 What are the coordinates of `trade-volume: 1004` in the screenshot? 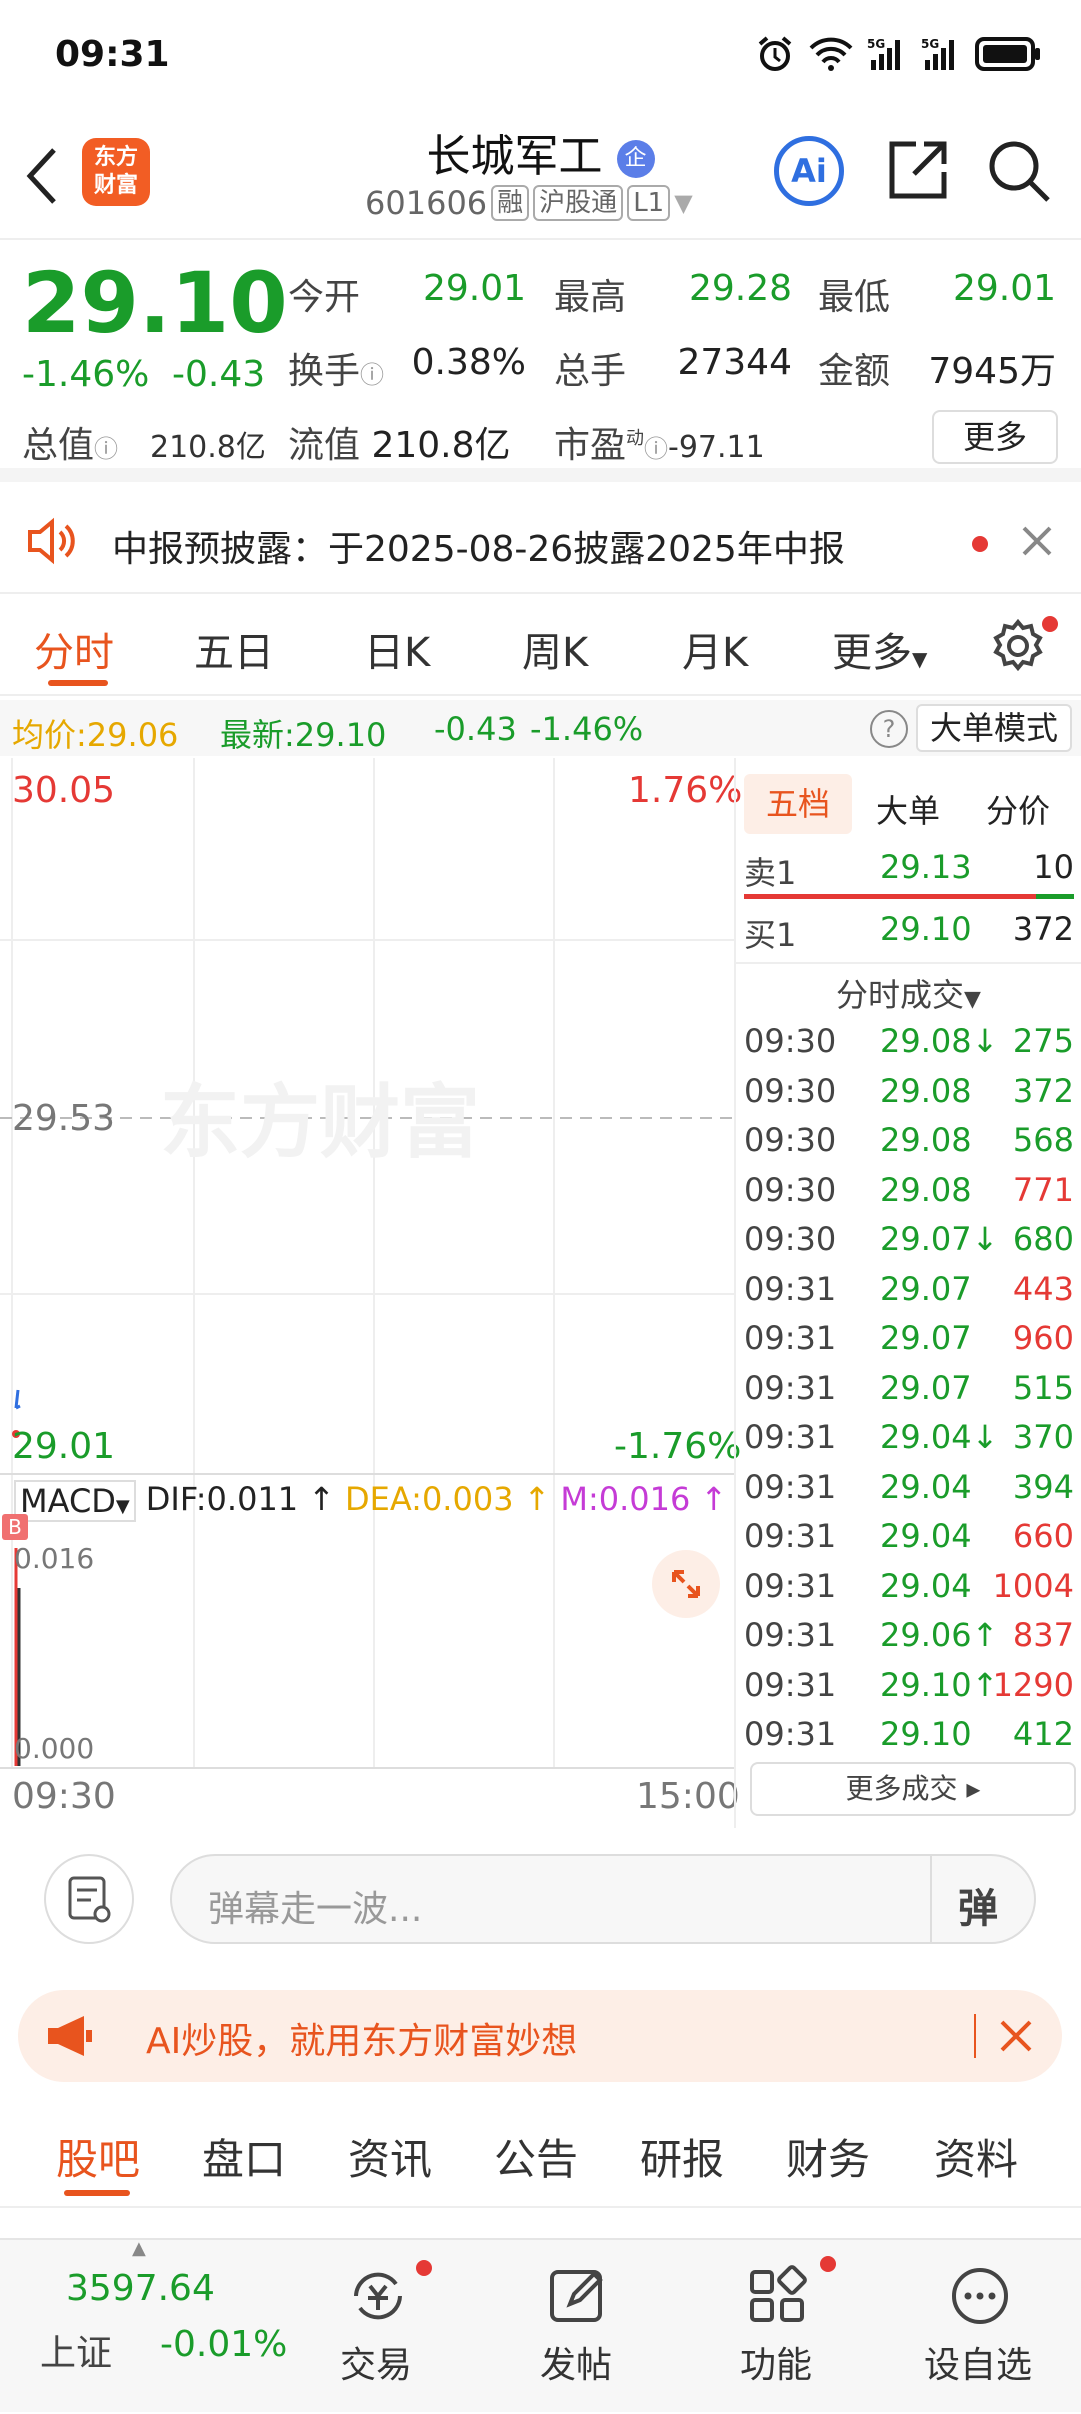 It's located at (1033, 1585).